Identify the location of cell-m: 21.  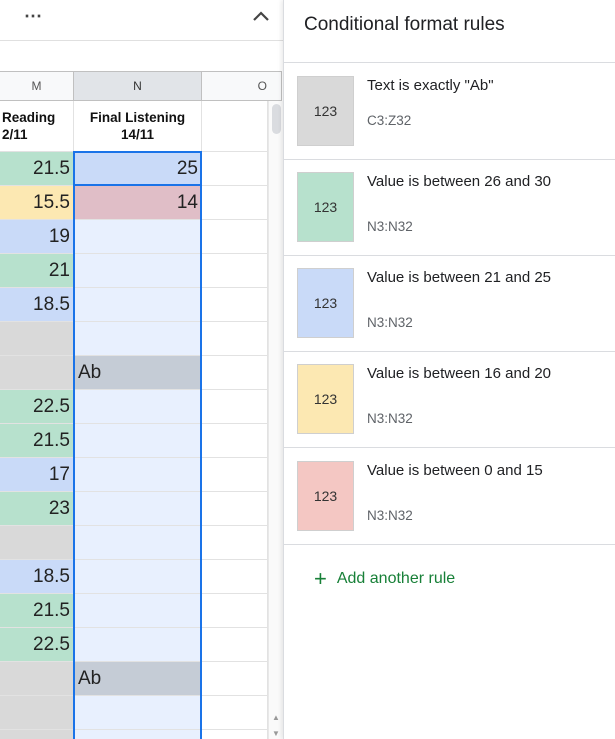
(37, 271).